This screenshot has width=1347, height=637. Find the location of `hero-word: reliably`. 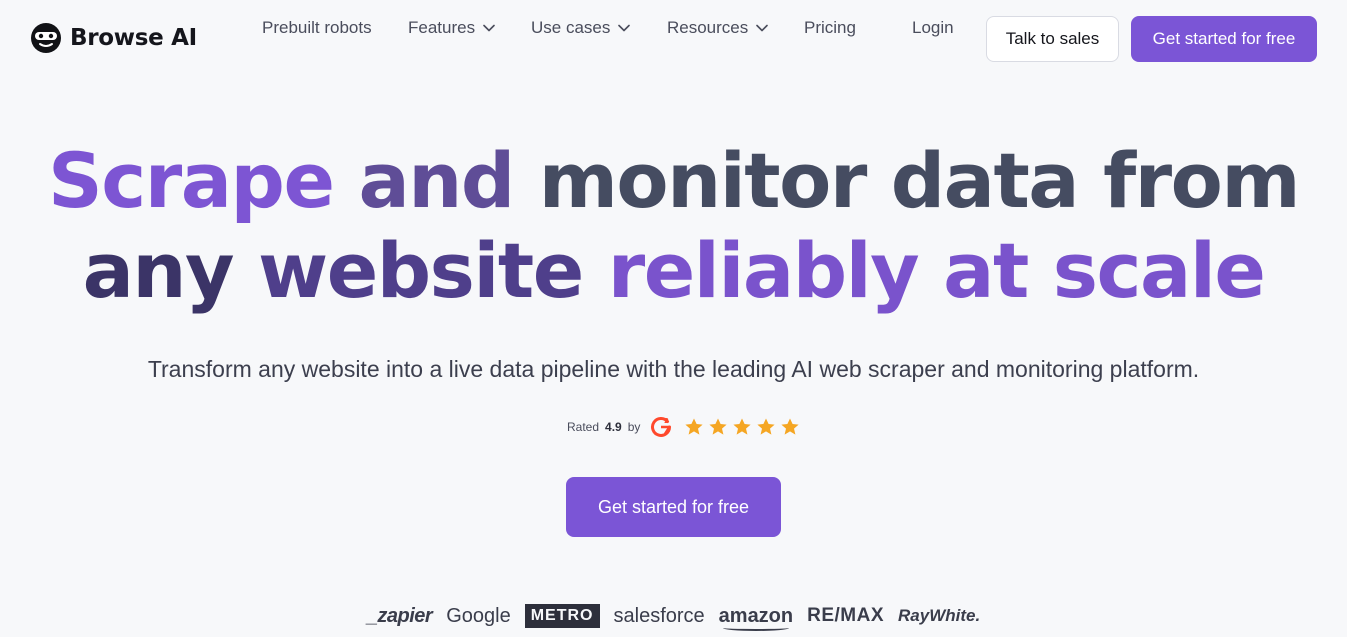

hero-word: reliably is located at coordinates (763, 270).